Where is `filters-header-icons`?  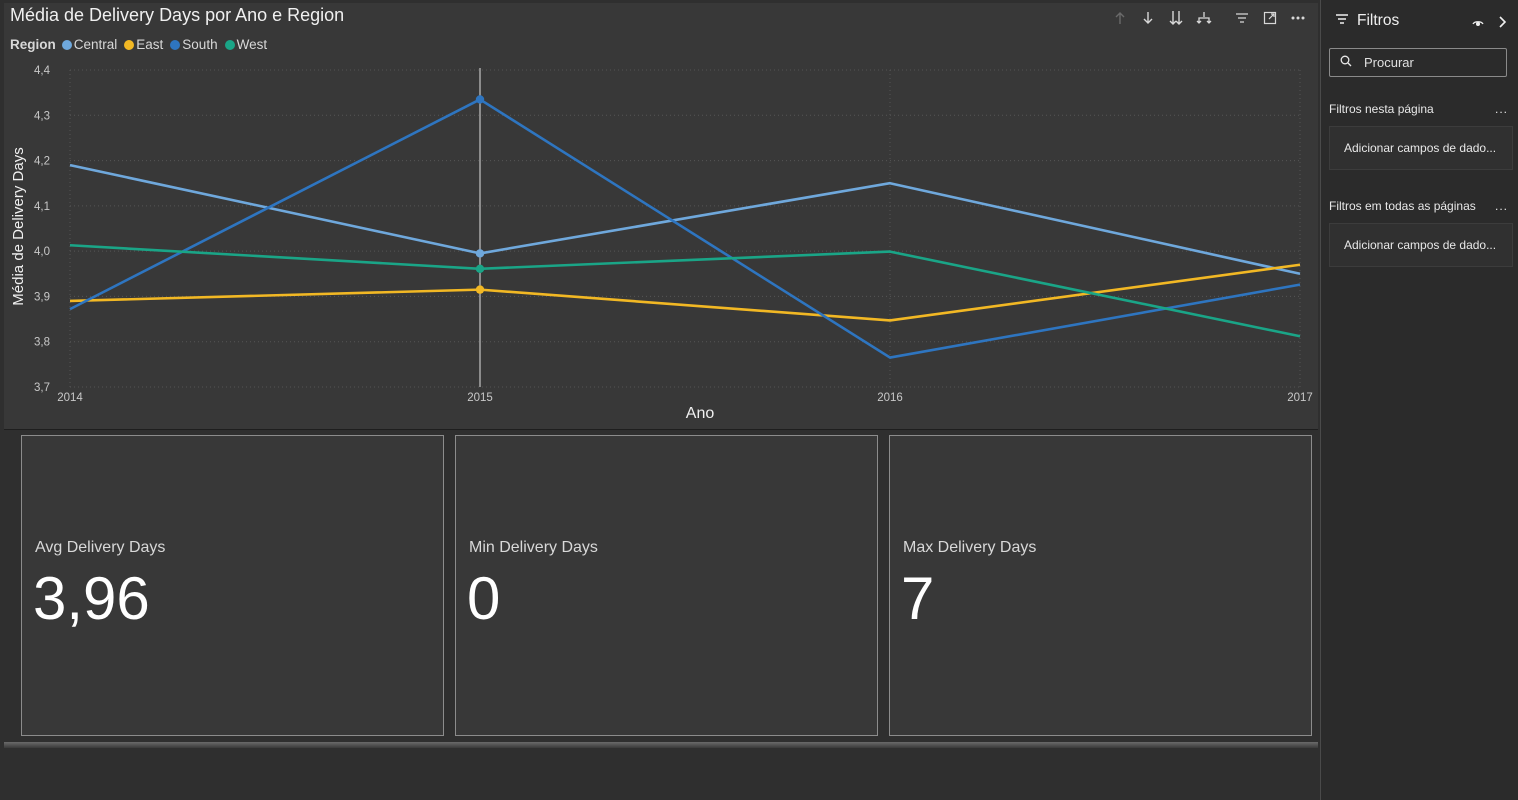 filters-header-icons is located at coordinates (1490, 24).